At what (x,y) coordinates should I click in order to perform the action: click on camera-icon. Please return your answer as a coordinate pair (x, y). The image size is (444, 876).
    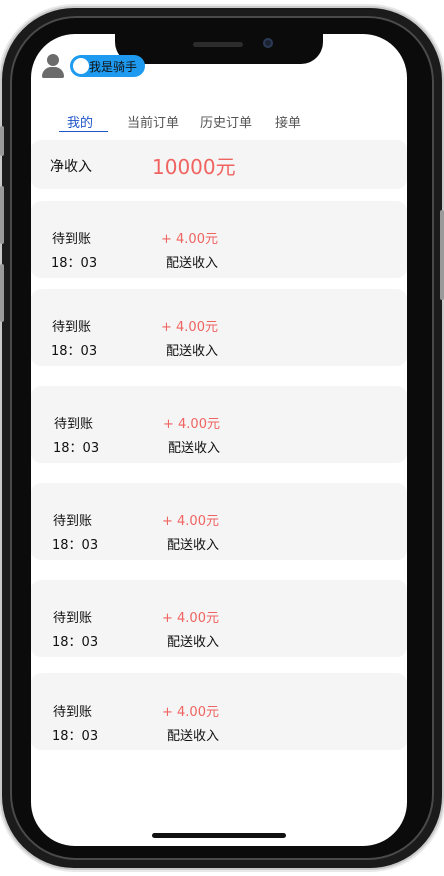
    Looking at the image, I should click on (268, 43).